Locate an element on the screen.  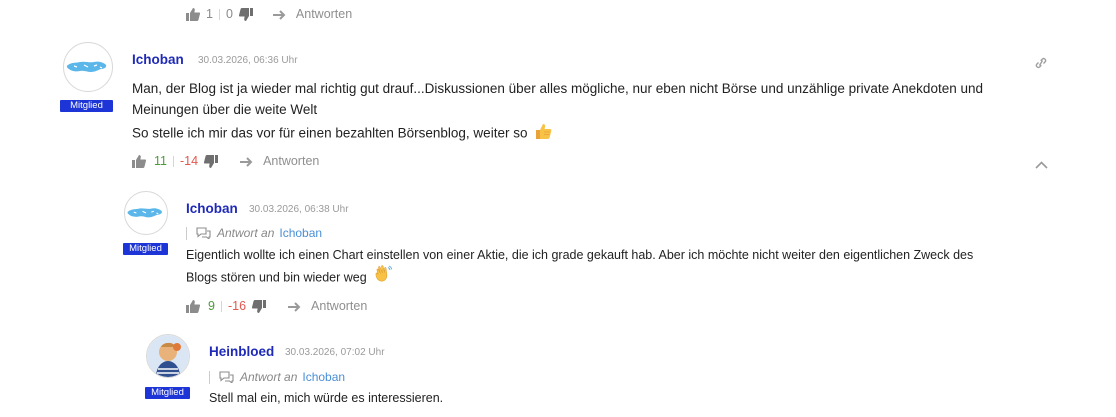
dislike-count: -14 is located at coordinates (189, 161).